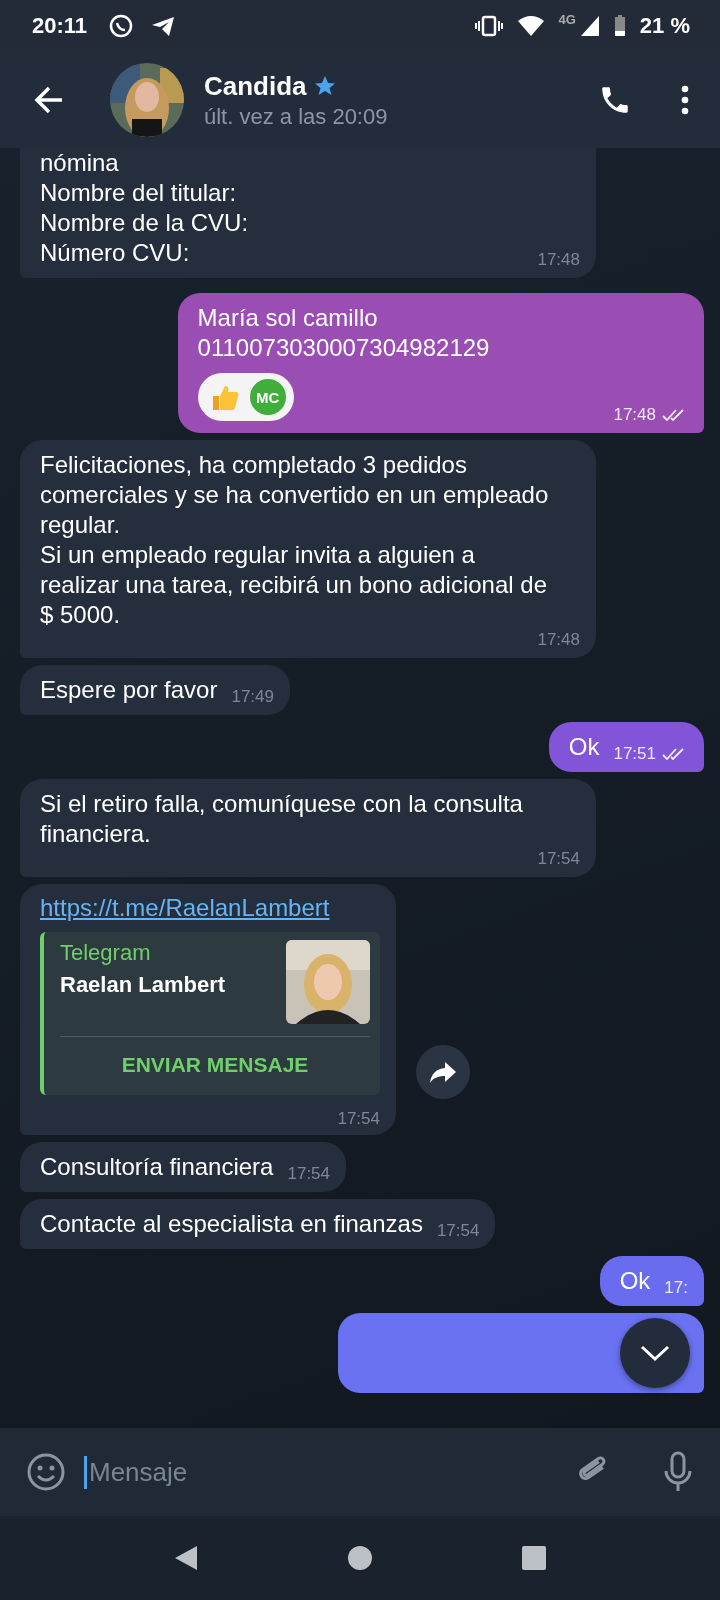  I want to click on message-link: https://t.me/RaelanLambert, so click(210, 908).